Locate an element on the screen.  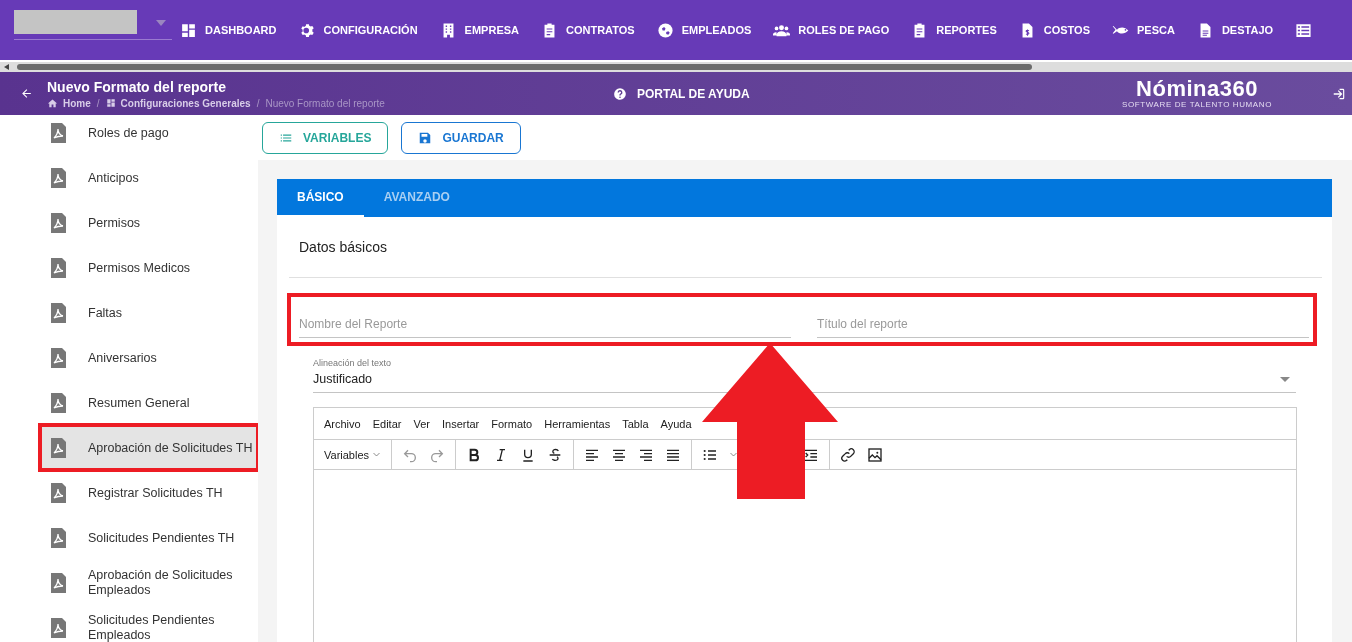
editor-menu-item: Archivo is located at coordinates (342, 423).